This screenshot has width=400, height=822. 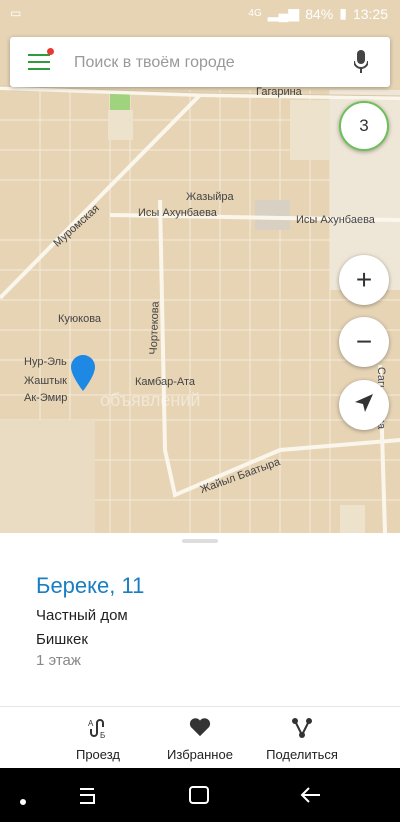 What do you see at coordinates (364, 342) in the screenshot?
I see `zoom-out-button: −` at bounding box center [364, 342].